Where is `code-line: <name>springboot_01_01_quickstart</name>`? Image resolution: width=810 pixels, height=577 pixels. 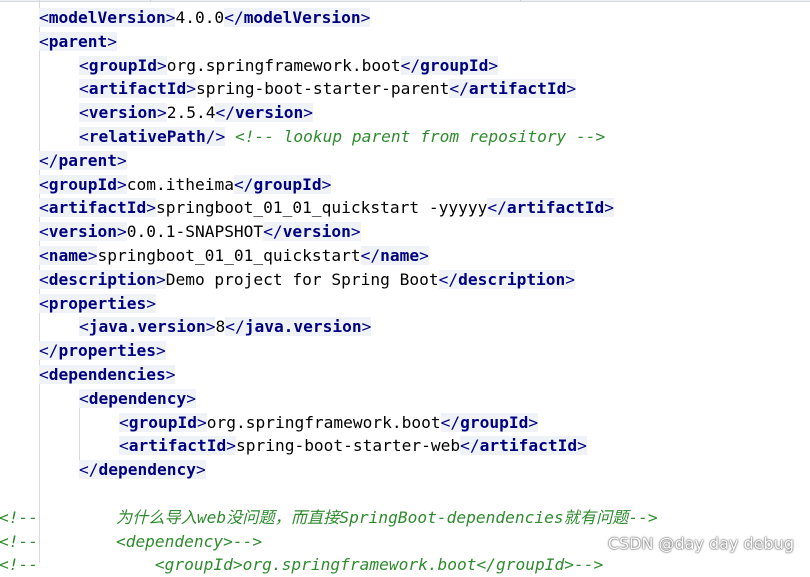
code-line: <name>springboot_01_01_quickstart</name> is located at coordinates (234, 256).